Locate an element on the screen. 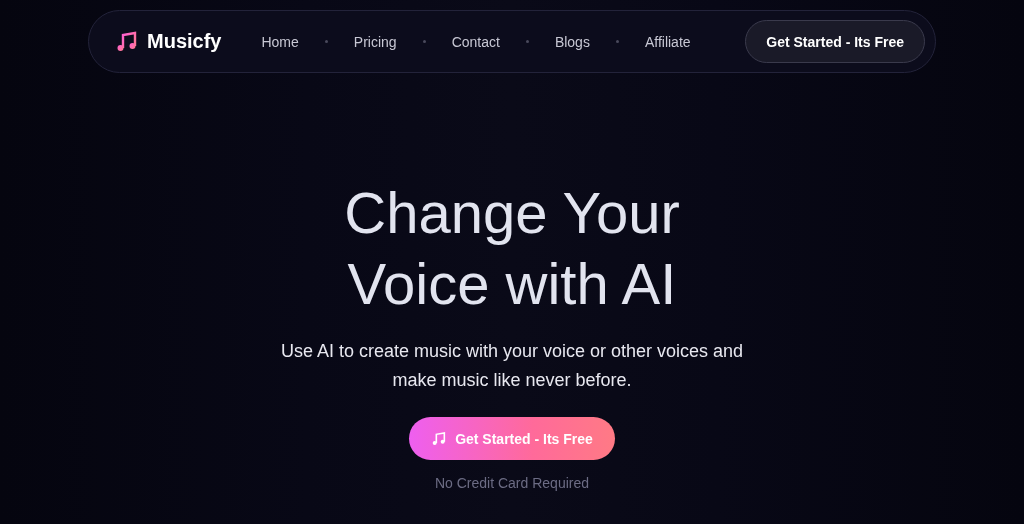 Image resolution: width=1024 pixels, height=524 pixels. hero-subtitle: Use AI to create music with your voice or other voices and make music like never before. is located at coordinates (512, 366).